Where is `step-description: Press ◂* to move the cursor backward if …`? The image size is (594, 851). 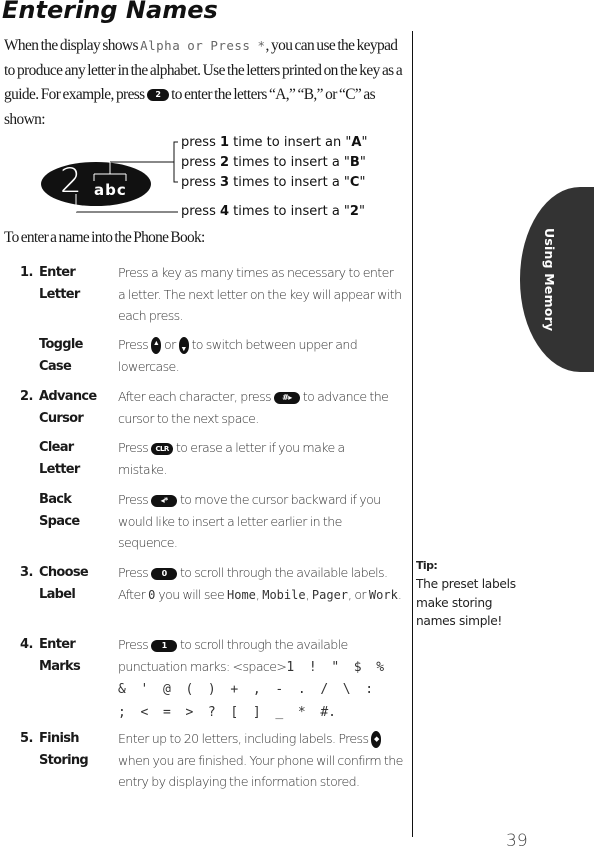
step-description: Press ◂* to move the cursor backward if … is located at coordinates (249, 521).